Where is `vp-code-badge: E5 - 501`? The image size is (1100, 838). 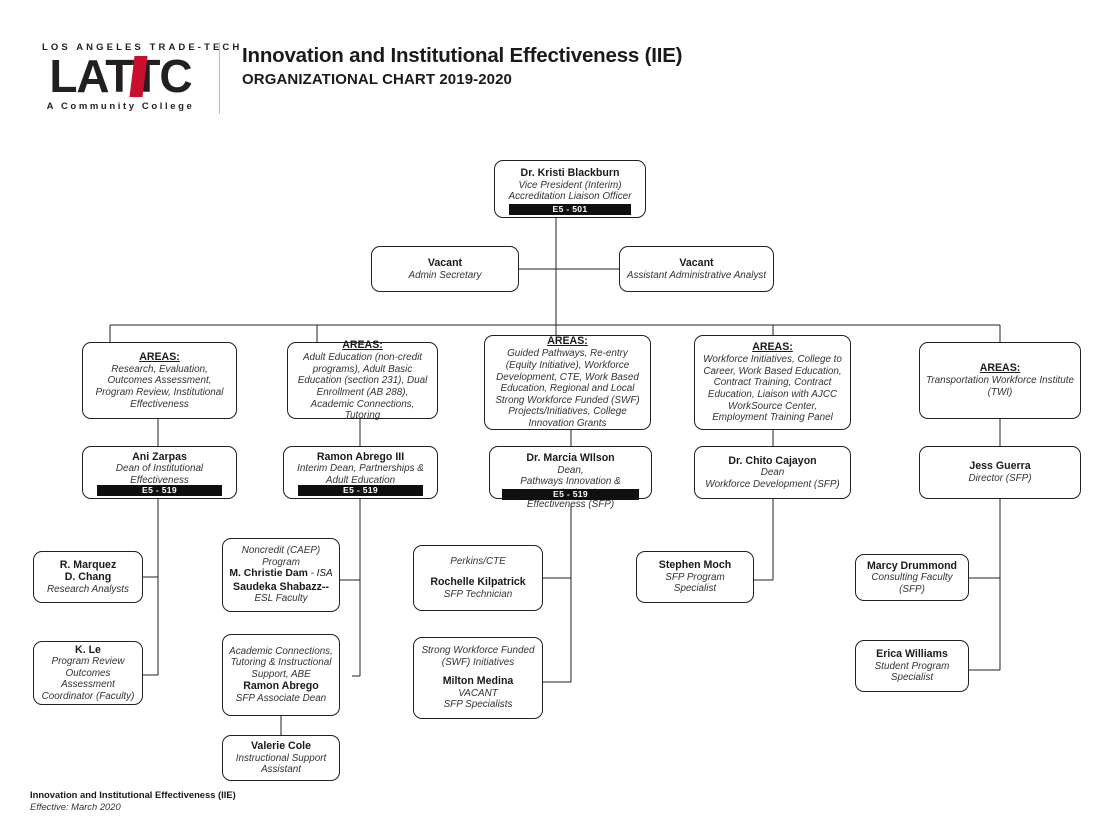 vp-code-badge: E5 - 501 is located at coordinates (570, 209).